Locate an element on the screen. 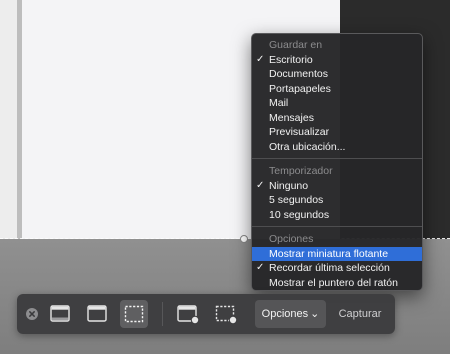 The width and height of the screenshot is (450, 354). menu-item-preview: Previsualizar is located at coordinates (337, 132).